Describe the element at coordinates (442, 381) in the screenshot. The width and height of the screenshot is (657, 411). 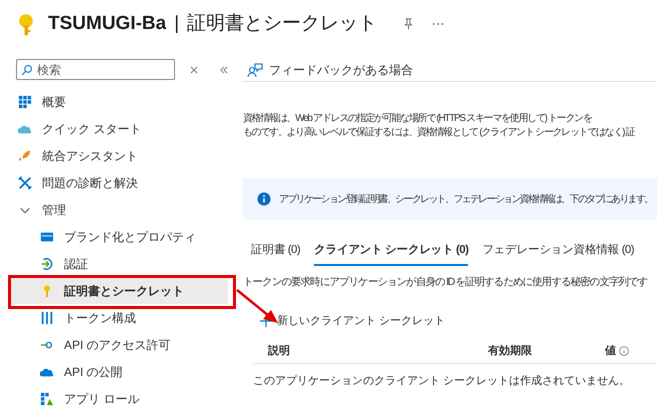
I see `empty-message: このアプリケーションのクライアント シークレットは作成されていません。` at that location.